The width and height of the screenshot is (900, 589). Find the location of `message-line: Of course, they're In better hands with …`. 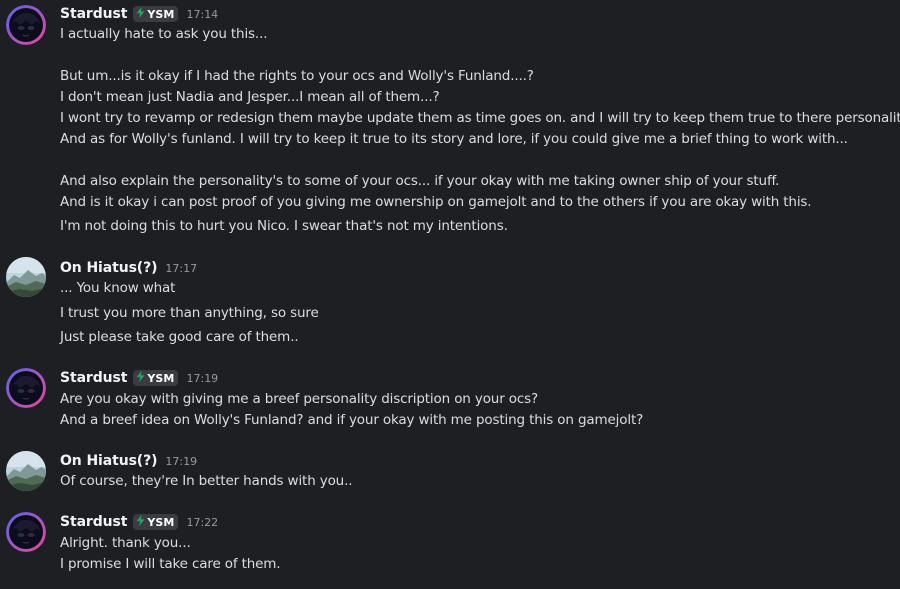

message-line: Of course, they're In better hands with … is located at coordinates (206, 481).